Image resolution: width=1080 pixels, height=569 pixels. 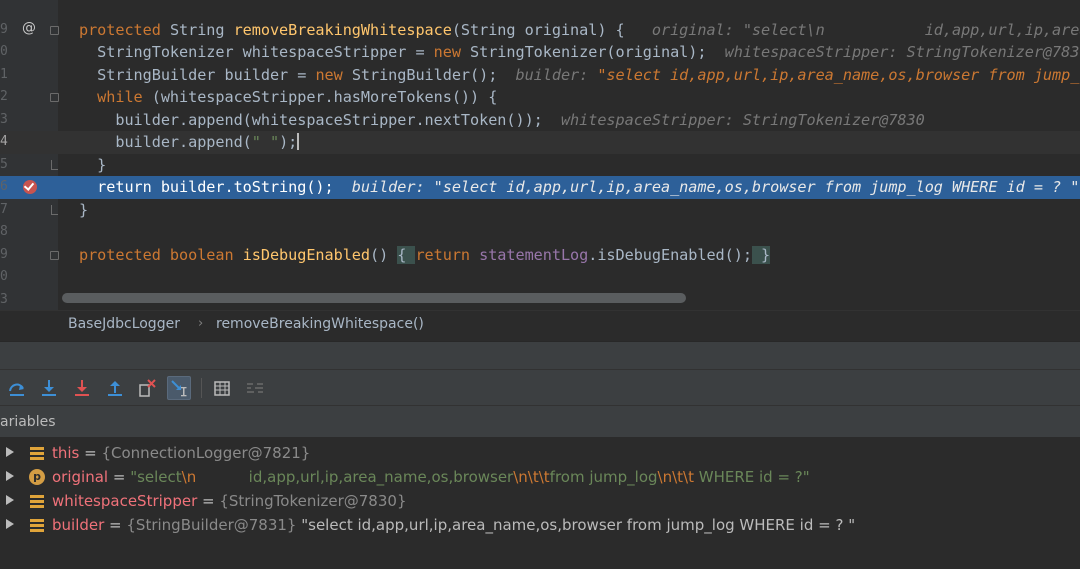 I want to click on variable-name: this, so click(x=66, y=453).